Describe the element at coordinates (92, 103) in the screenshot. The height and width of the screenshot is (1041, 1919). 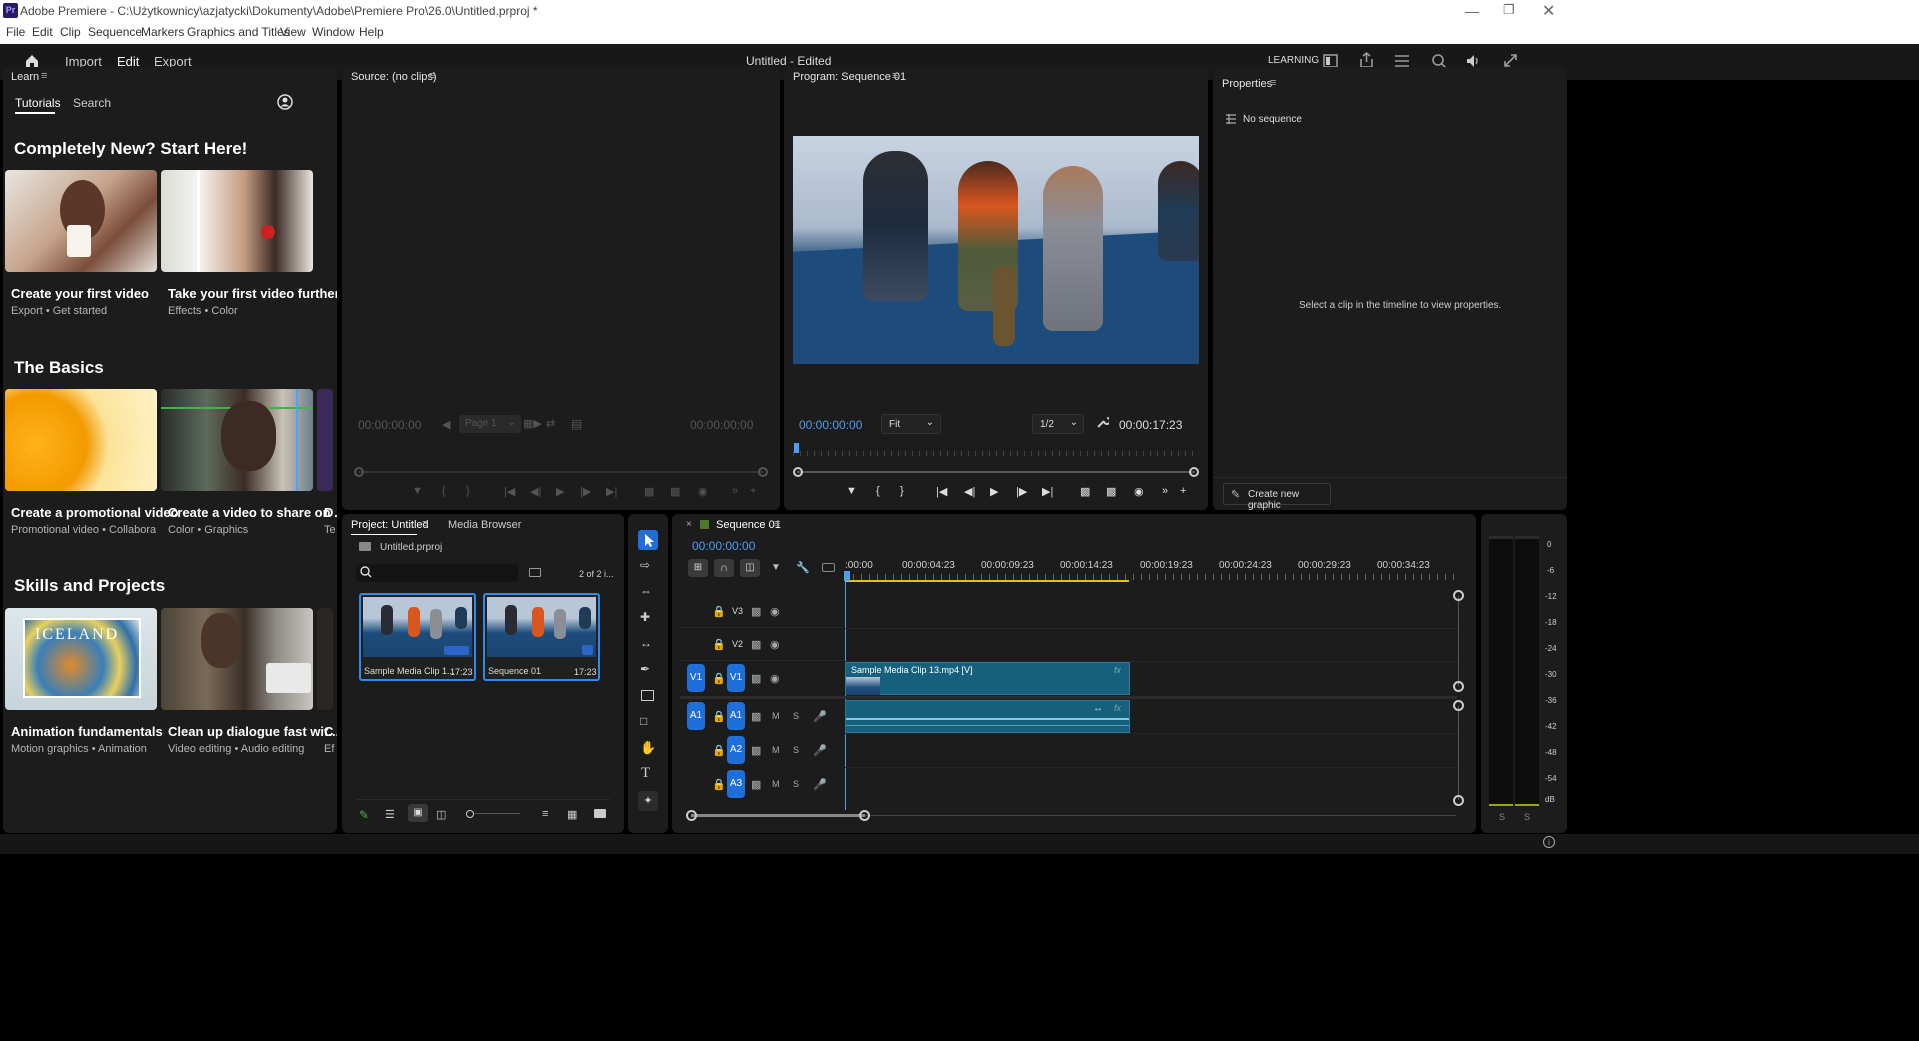
I see `tab-search: Search` at that location.